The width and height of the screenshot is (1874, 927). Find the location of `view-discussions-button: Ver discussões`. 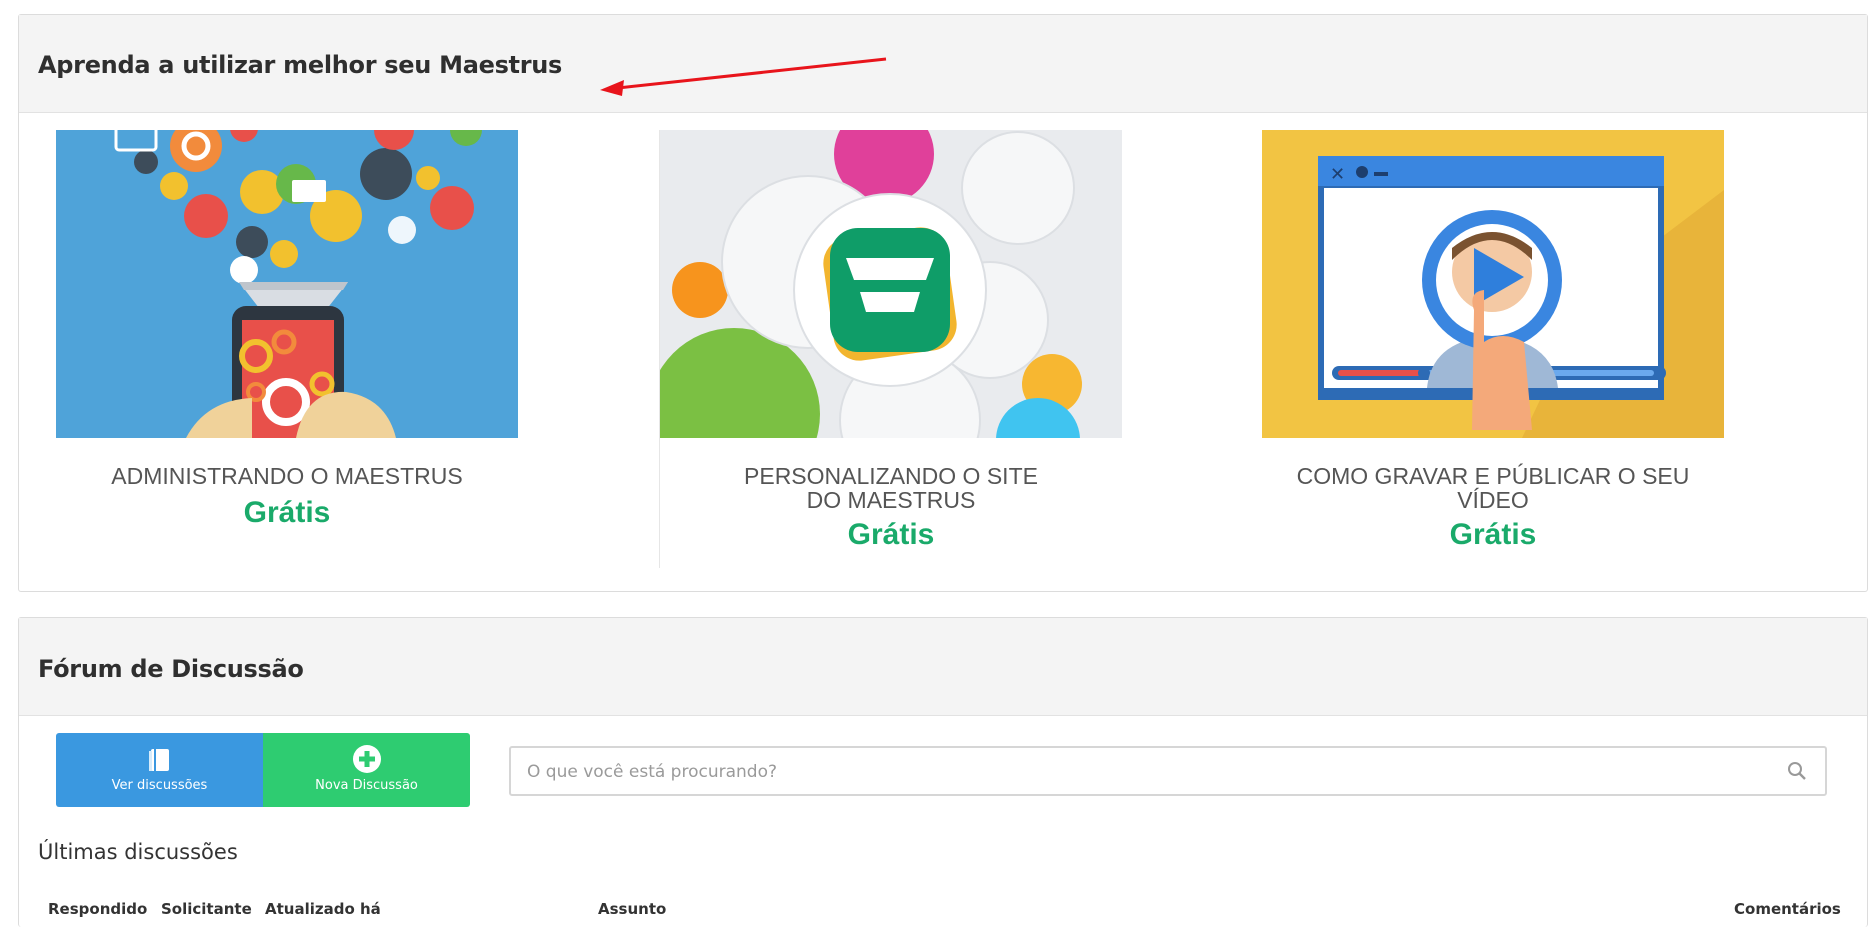

view-discussions-button: Ver discussões is located at coordinates (159, 770).